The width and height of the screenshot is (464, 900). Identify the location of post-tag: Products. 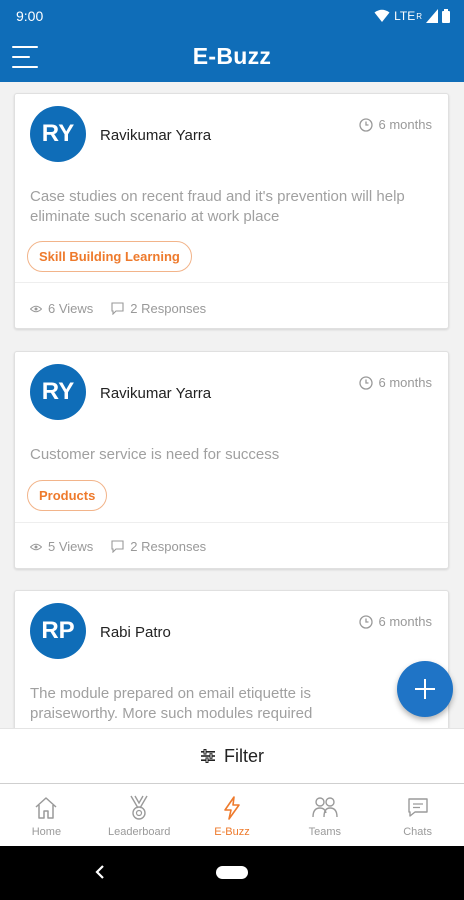
(67, 495).